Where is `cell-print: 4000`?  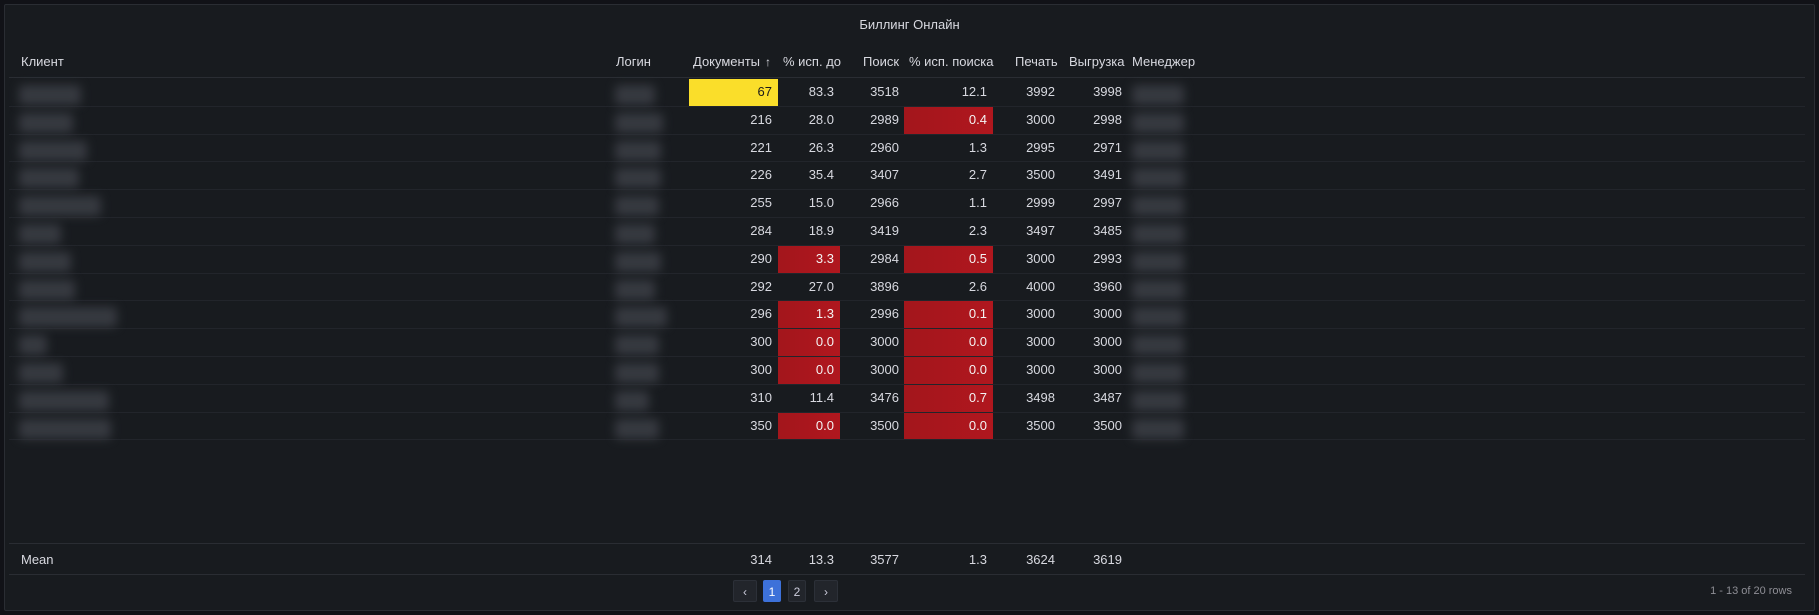 cell-print: 4000 is located at coordinates (1040, 286).